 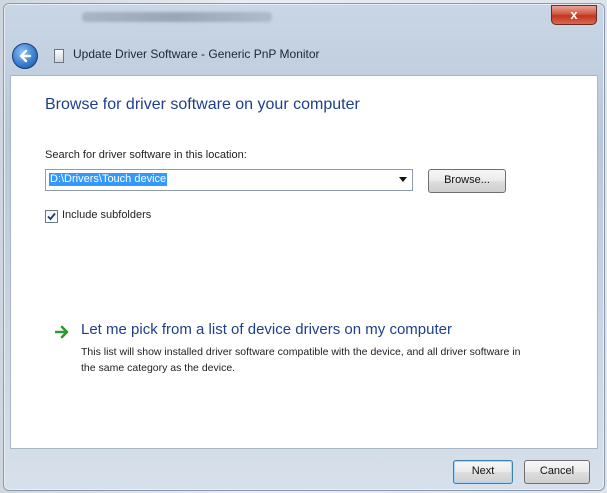 I want to click on checkmark-icon, so click(x=51, y=216).